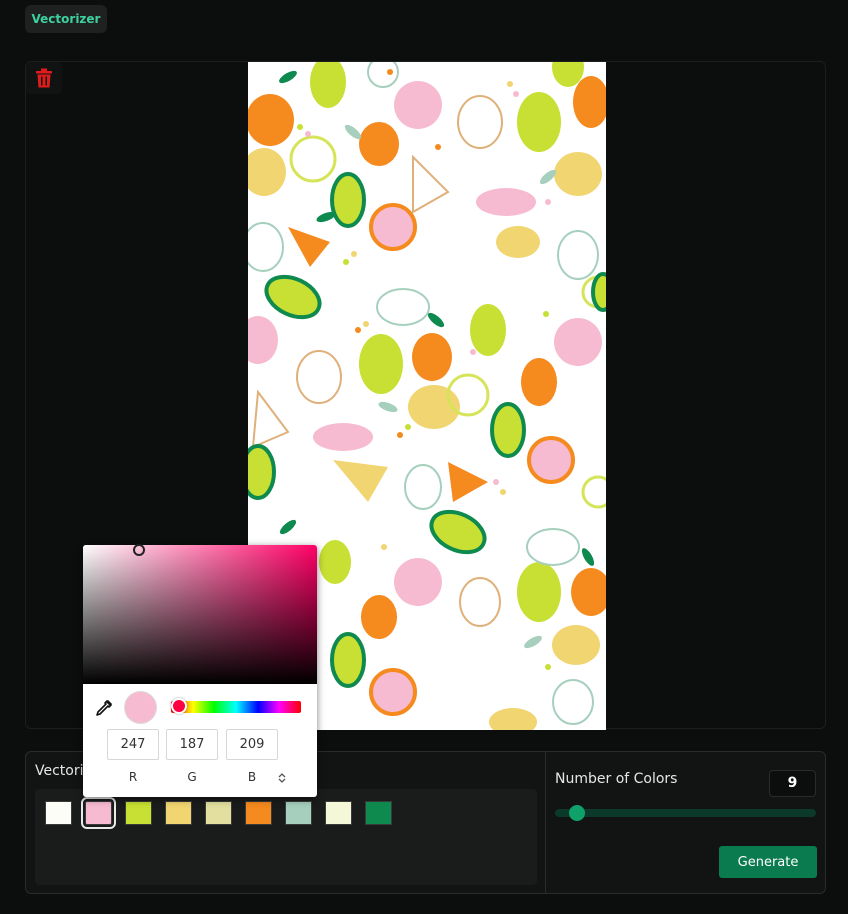 The height and width of the screenshot is (914, 848). I want to click on delete-button, so click(44, 78).